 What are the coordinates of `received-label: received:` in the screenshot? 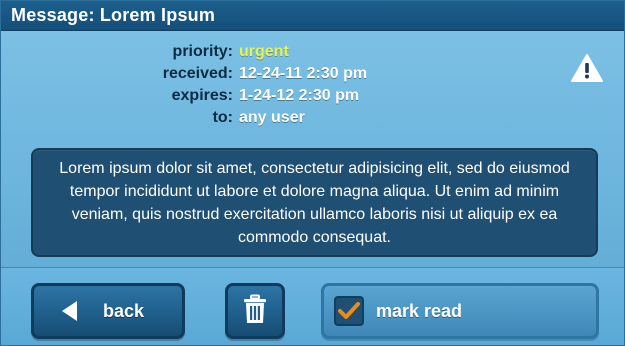 It's located at (197, 73).